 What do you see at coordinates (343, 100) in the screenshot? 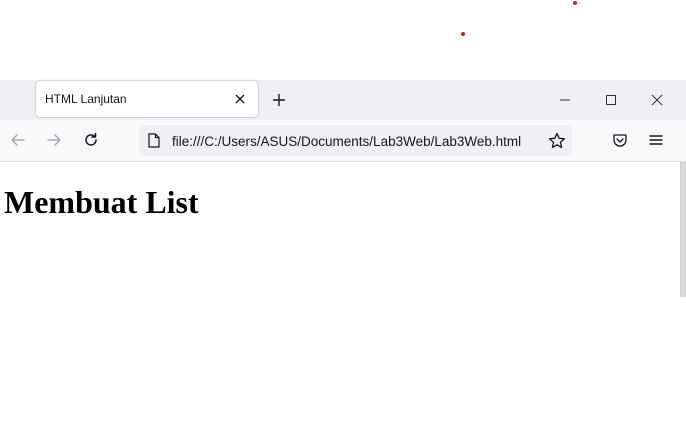
I see `tab-strip: HTML Lanjutan` at bounding box center [343, 100].